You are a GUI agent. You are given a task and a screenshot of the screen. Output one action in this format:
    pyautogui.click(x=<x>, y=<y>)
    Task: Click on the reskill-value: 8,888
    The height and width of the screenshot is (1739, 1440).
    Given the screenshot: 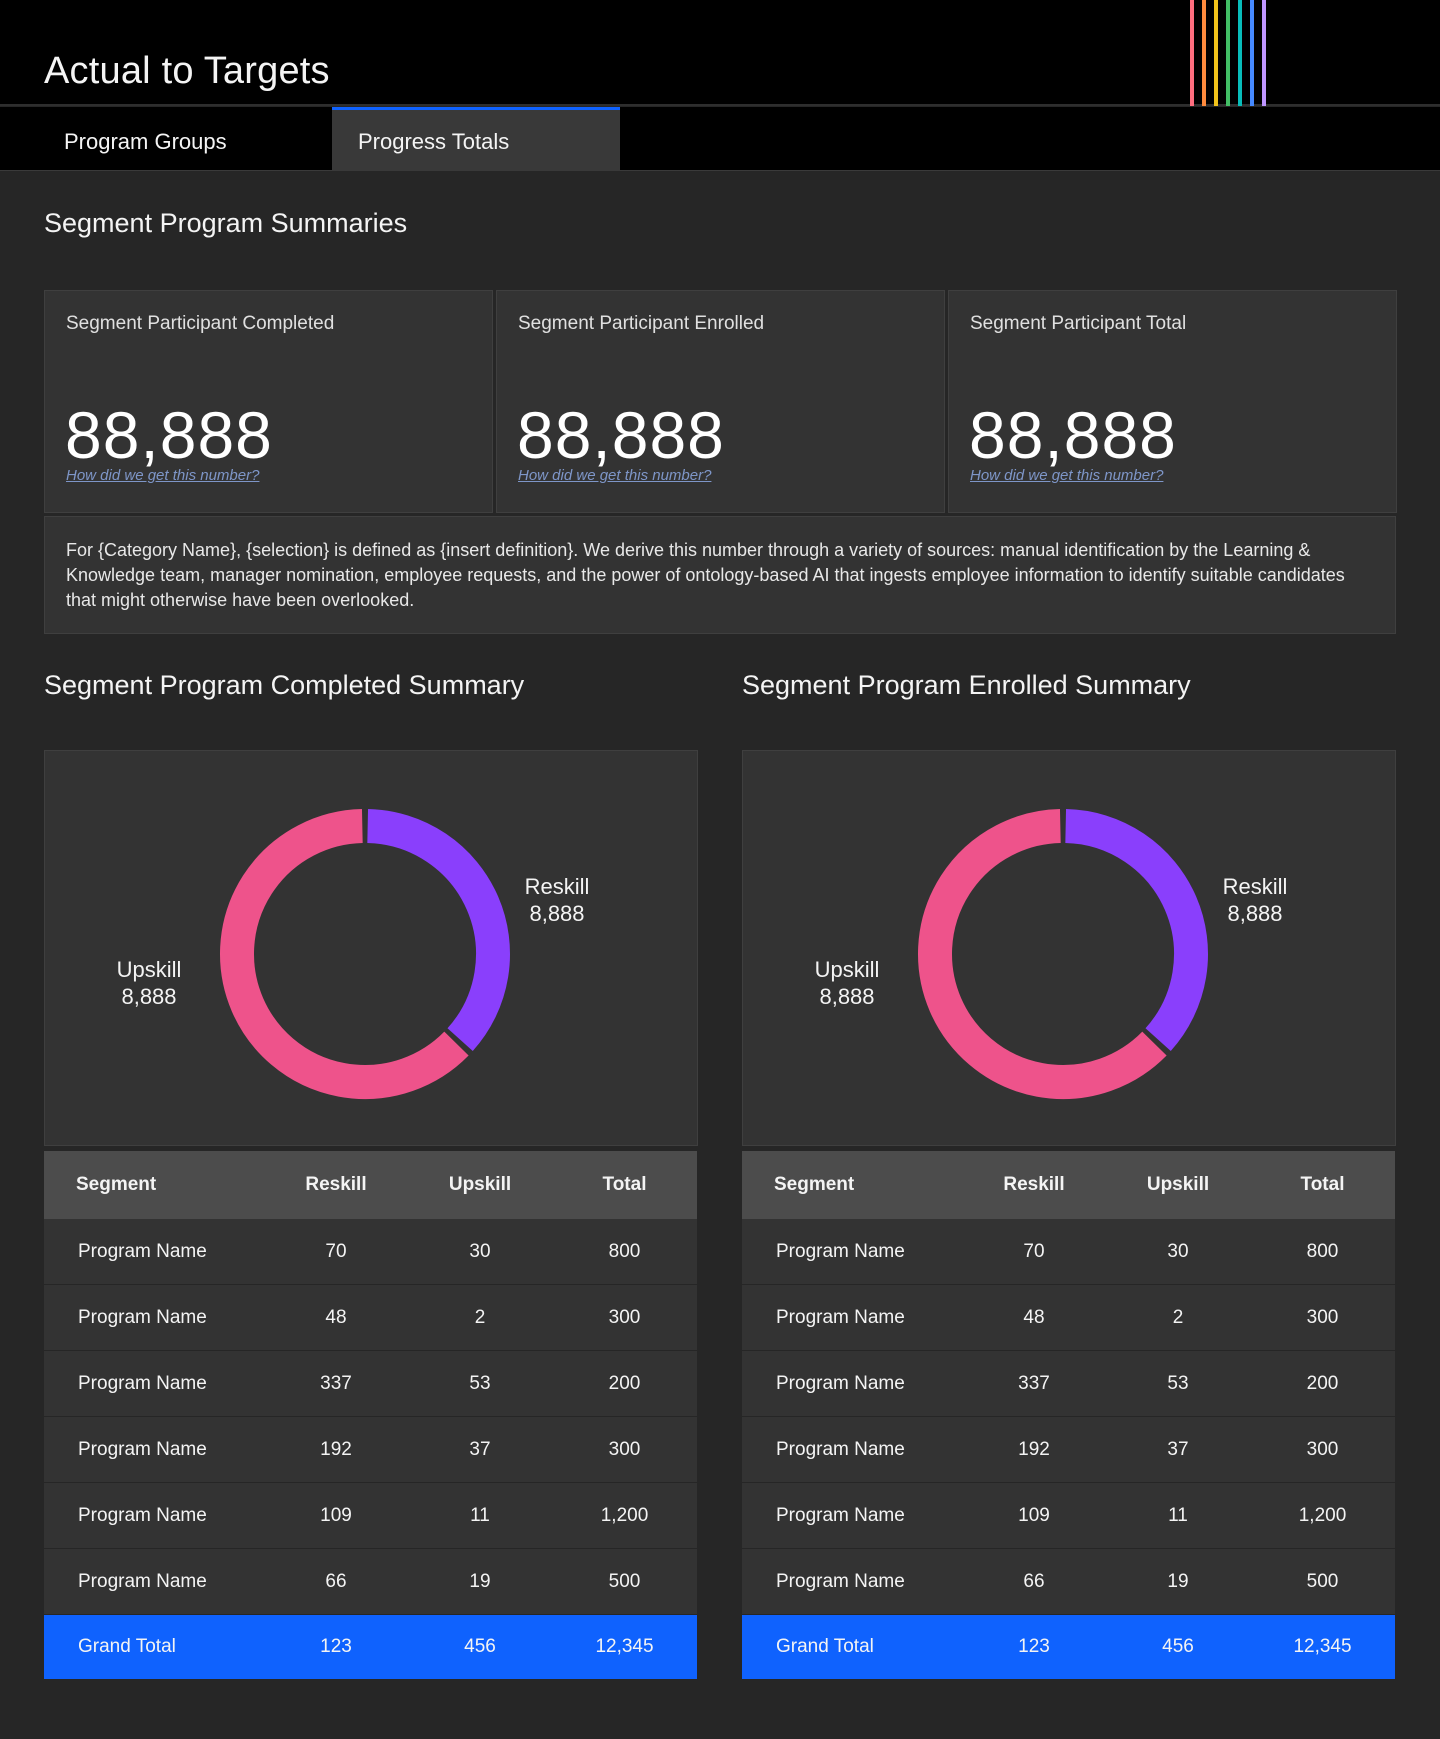 What is the action you would take?
    pyautogui.click(x=1255, y=913)
    